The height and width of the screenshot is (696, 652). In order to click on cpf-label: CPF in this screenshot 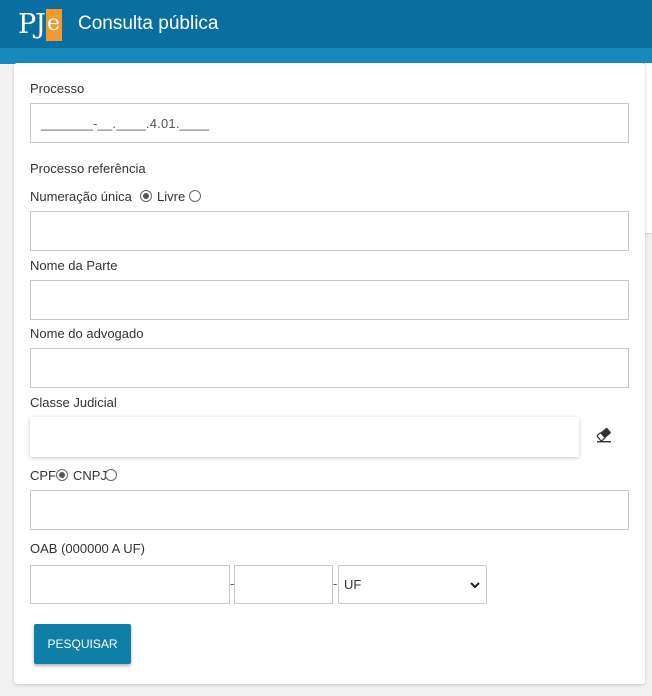, I will do `click(43, 475)`.